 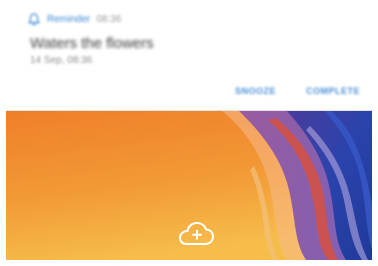 I want to click on complete-button: COMPLETE, so click(x=333, y=91).